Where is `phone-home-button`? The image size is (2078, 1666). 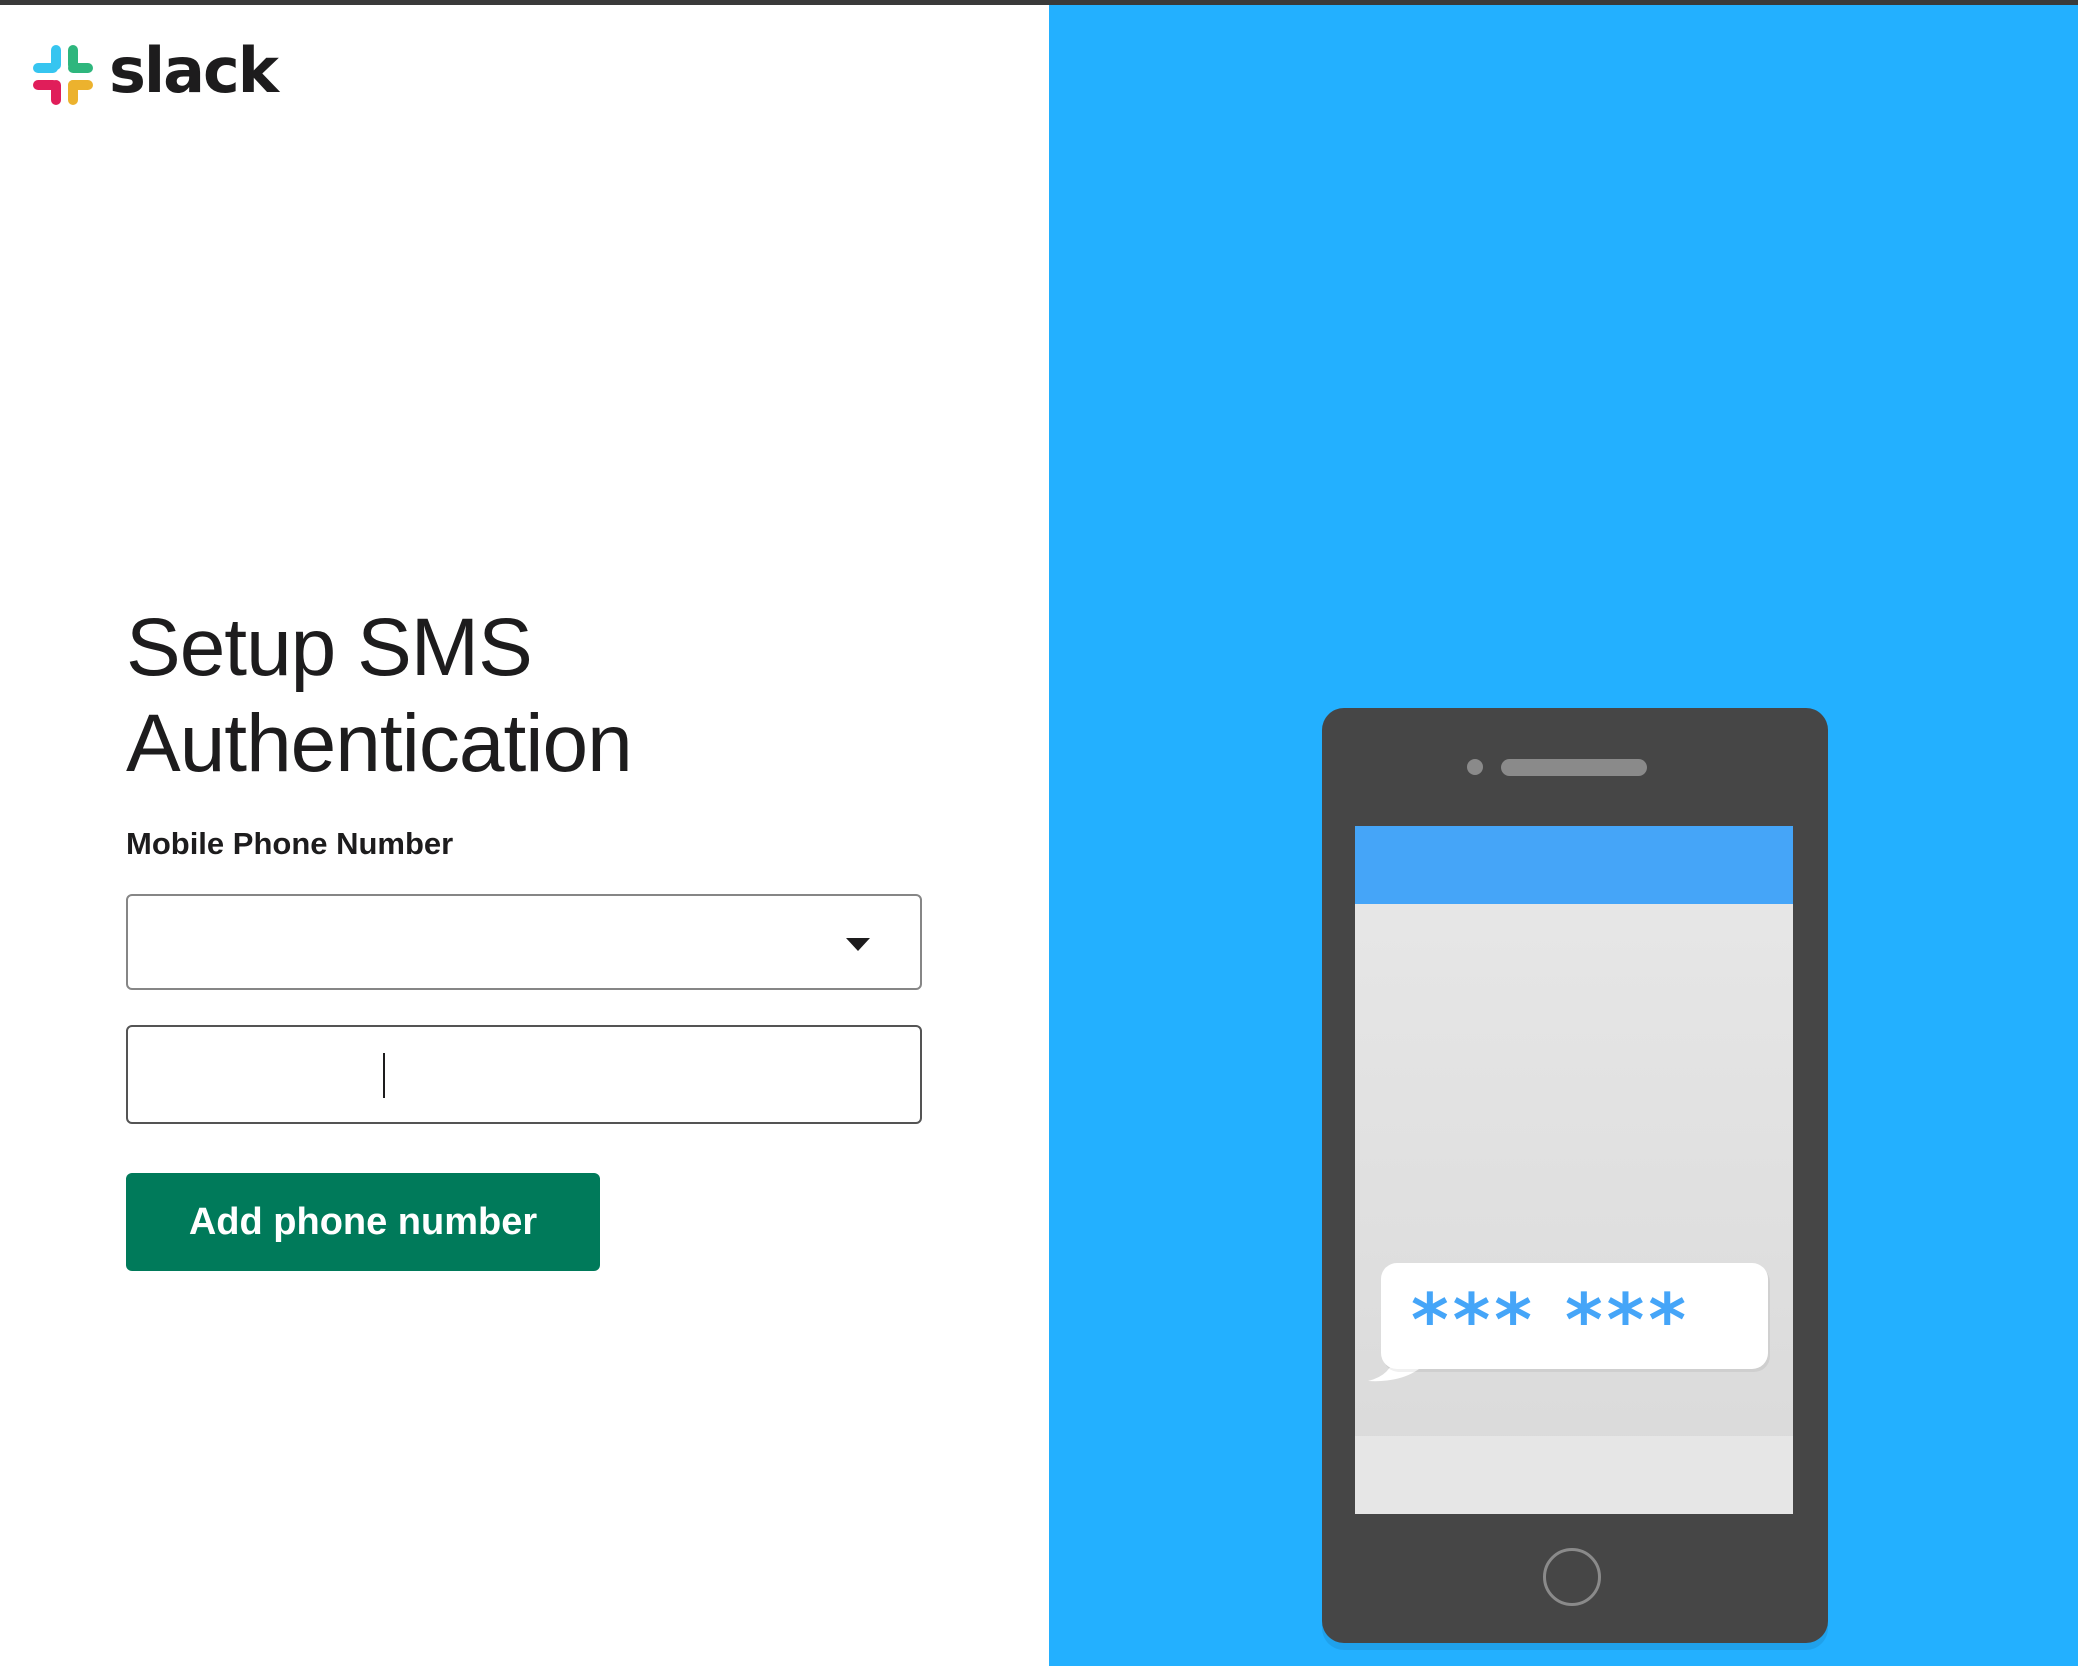 phone-home-button is located at coordinates (1572, 1577).